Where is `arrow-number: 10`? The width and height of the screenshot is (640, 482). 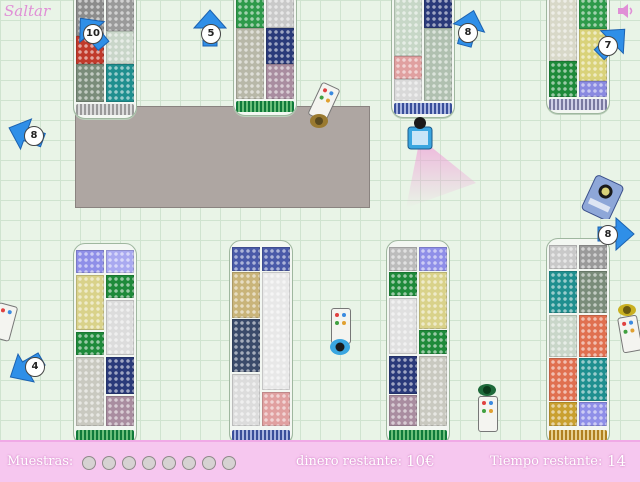 arrow-number: 10 is located at coordinates (93, 34).